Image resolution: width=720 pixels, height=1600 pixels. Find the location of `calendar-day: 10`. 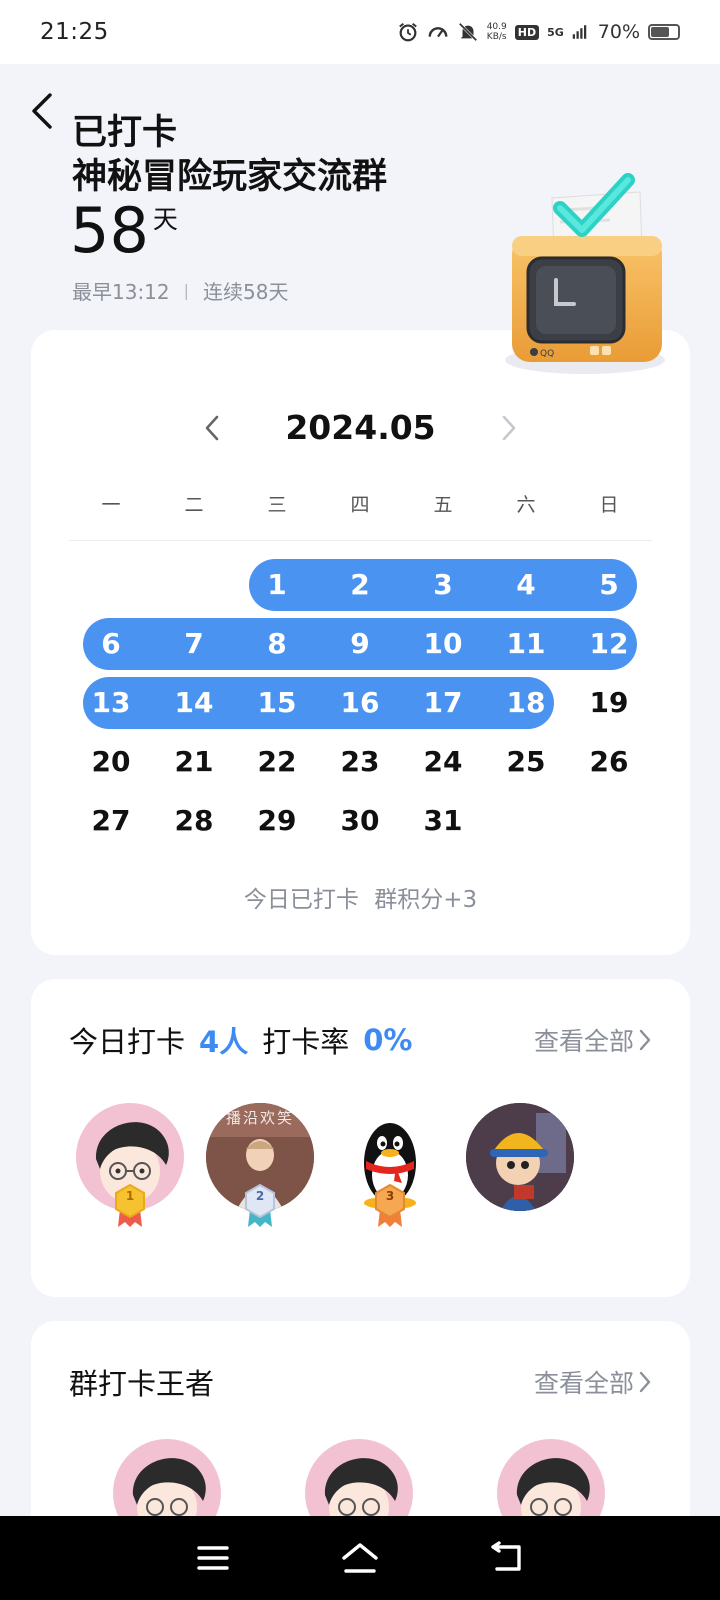

calendar-day: 10 is located at coordinates (443, 644).